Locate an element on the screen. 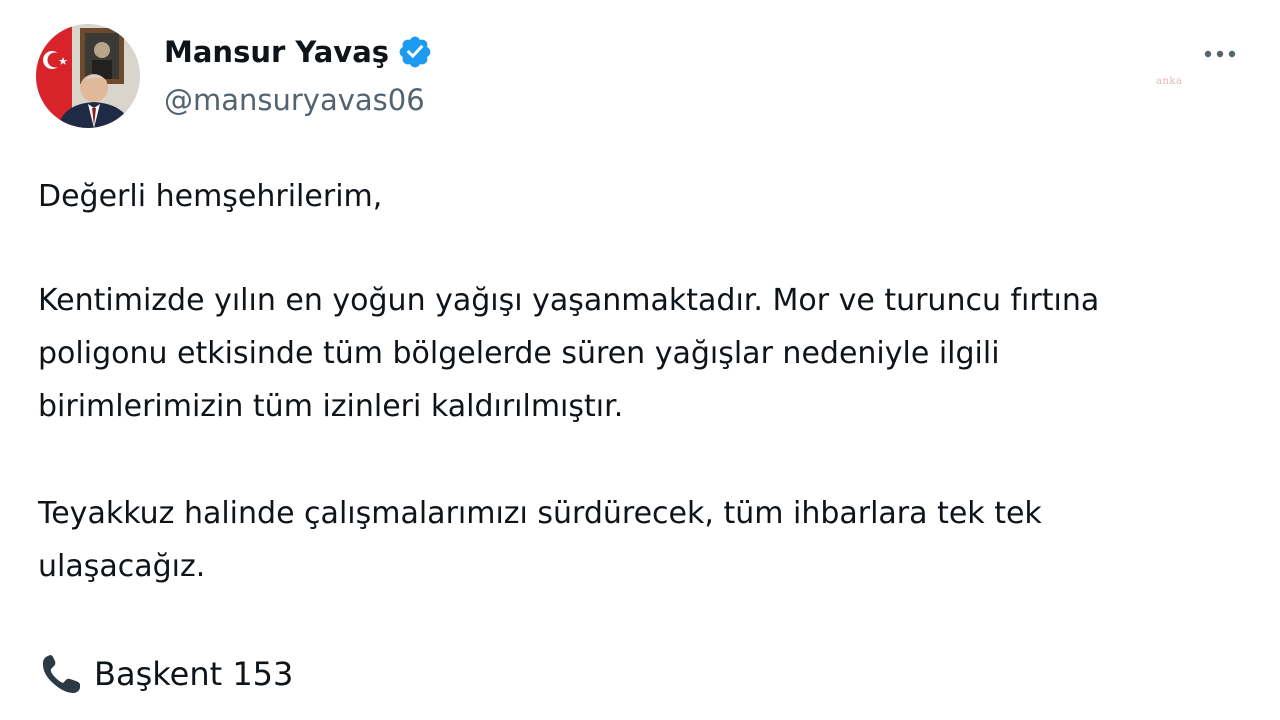  telephone-receiver-icon is located at coordinates (61, 675).